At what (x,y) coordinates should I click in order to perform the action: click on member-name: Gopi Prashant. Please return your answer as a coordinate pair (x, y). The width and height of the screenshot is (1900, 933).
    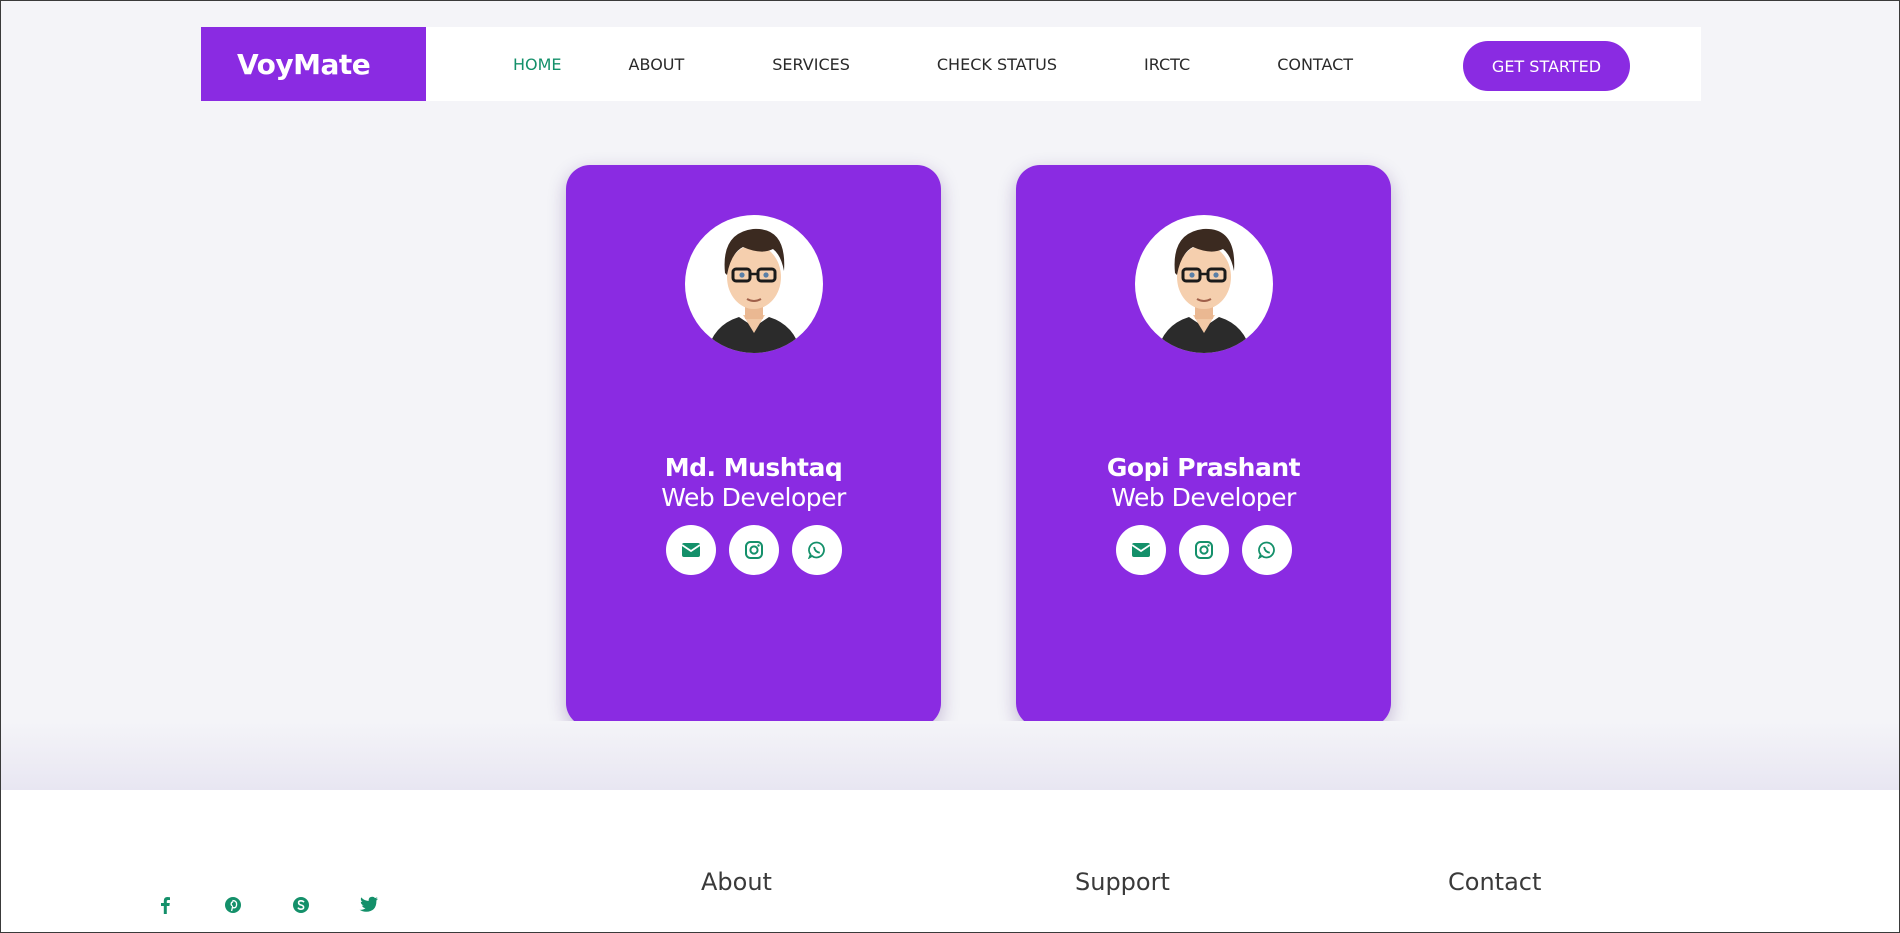
    Looking at the image, I should click on (1203, 467).